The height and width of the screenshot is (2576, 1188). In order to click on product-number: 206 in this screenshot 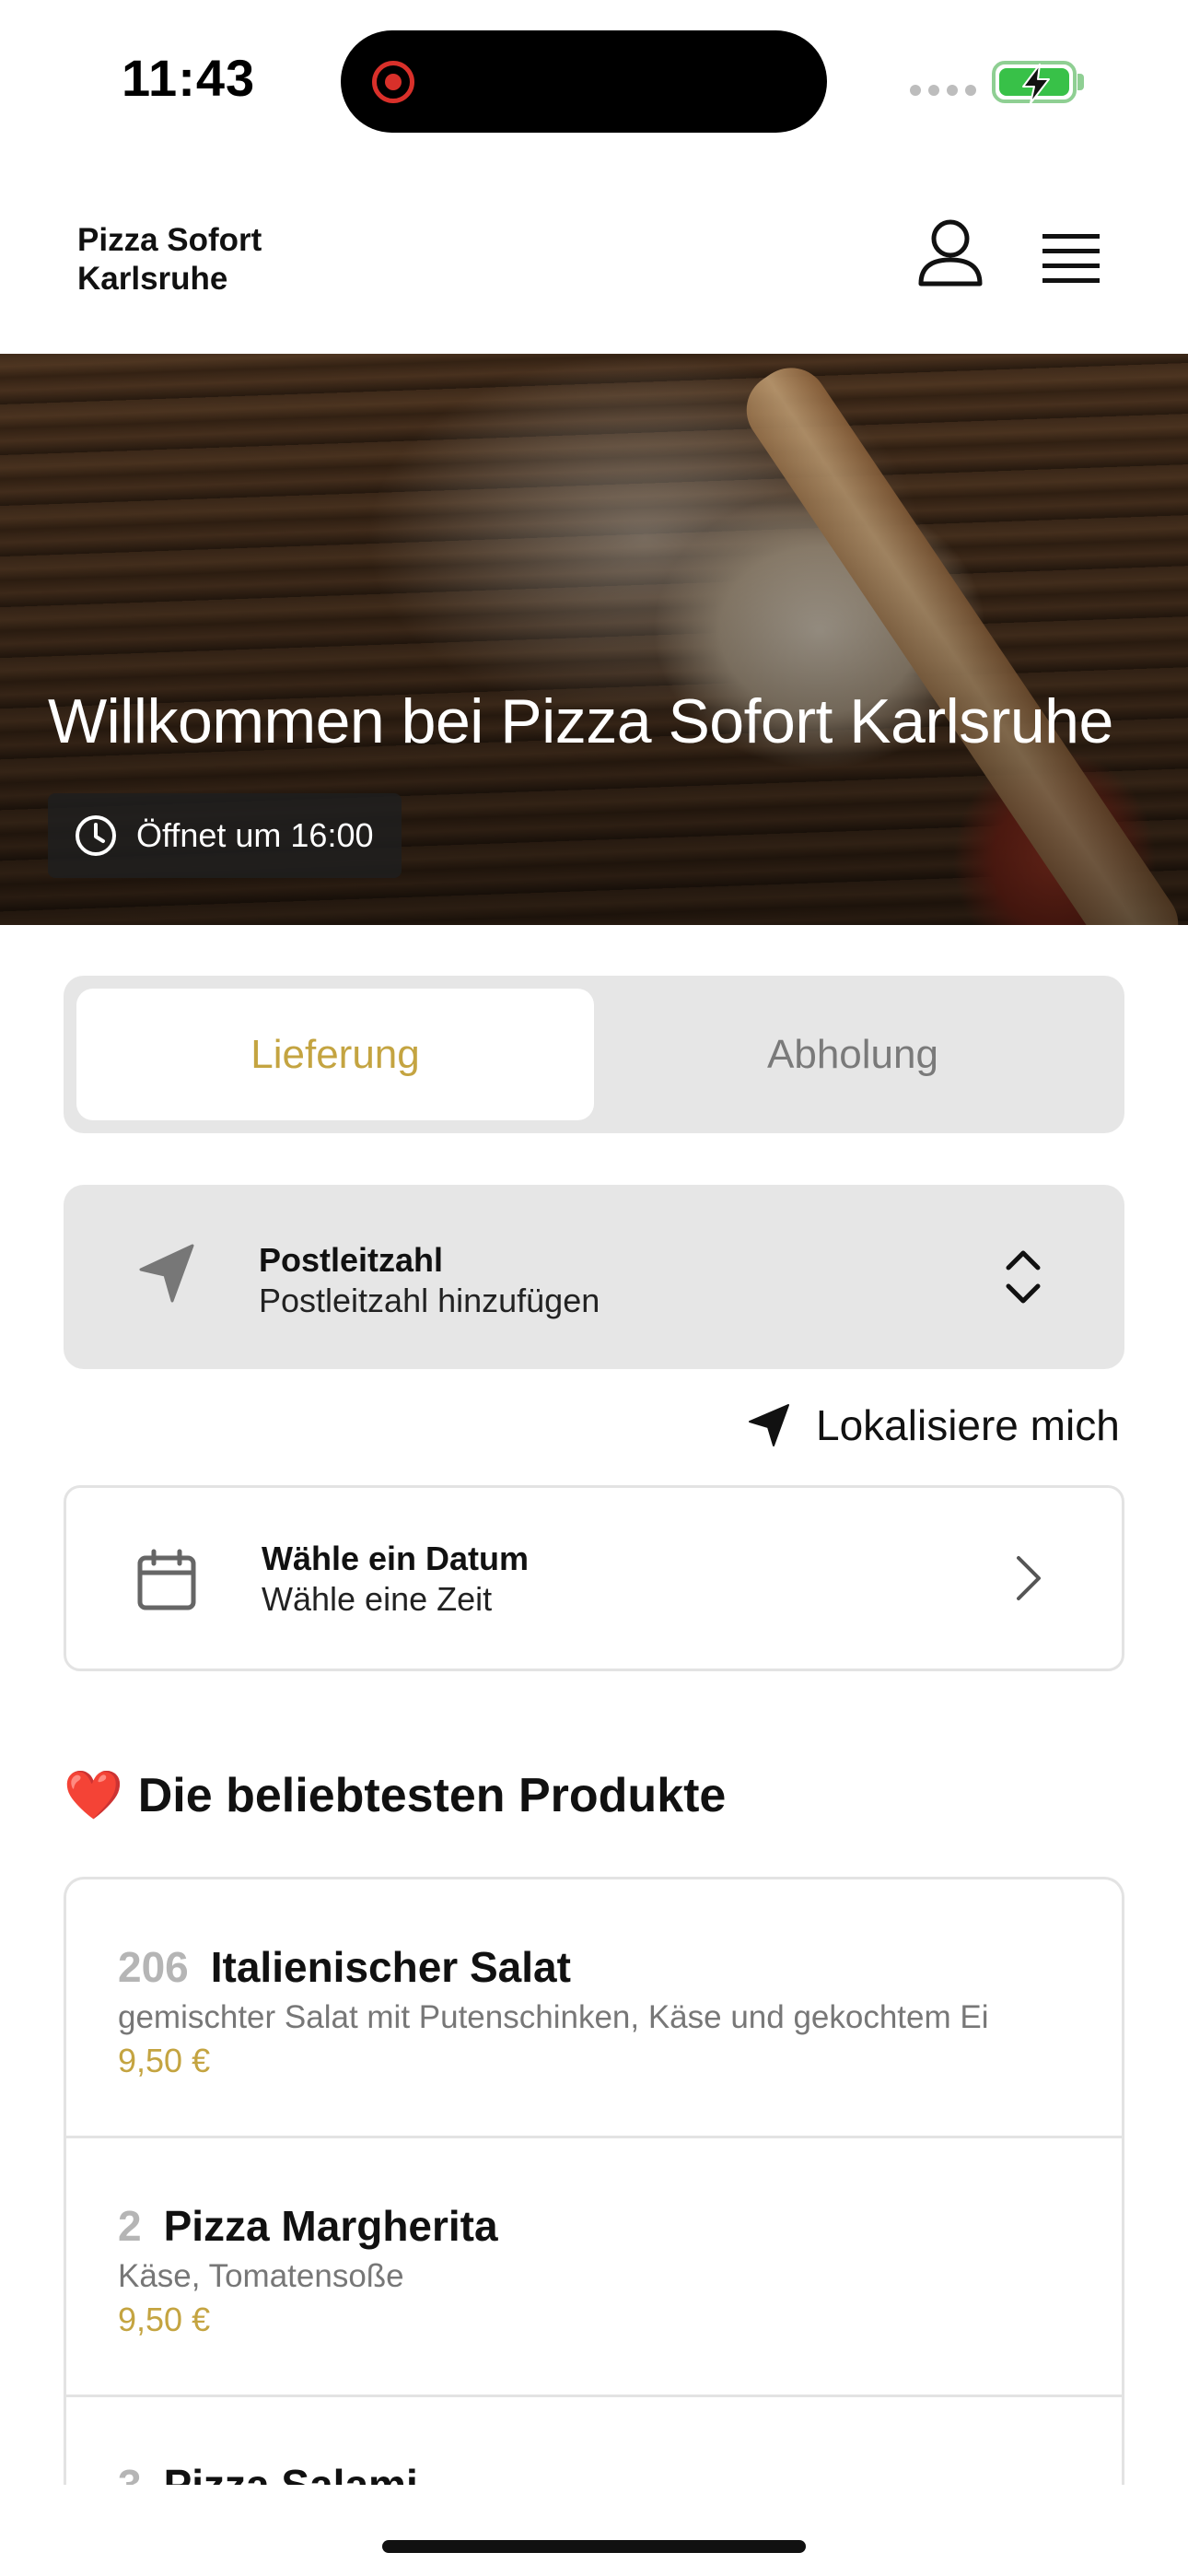, I will do `click(153, 1967)`.